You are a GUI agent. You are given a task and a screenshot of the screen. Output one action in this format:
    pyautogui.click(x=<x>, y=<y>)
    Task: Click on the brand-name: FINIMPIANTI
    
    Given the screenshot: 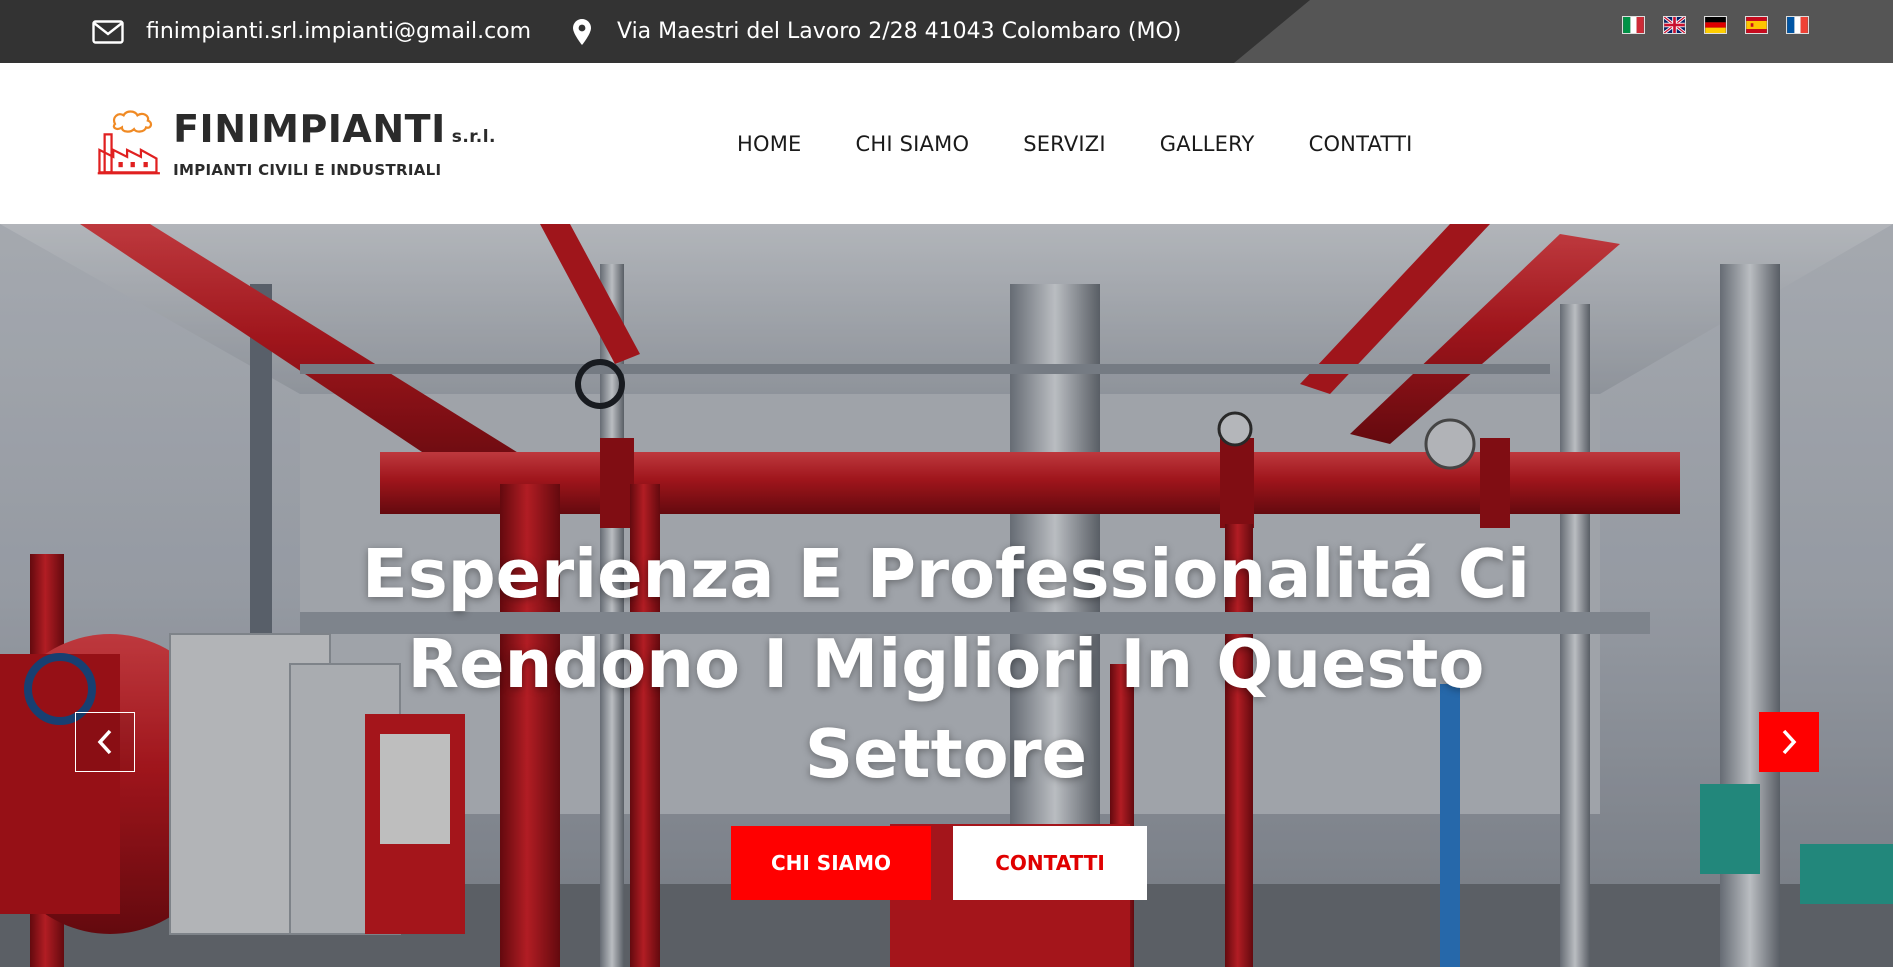 What is the action you would take?
    pyautogui.click(x=309, y=129)
    